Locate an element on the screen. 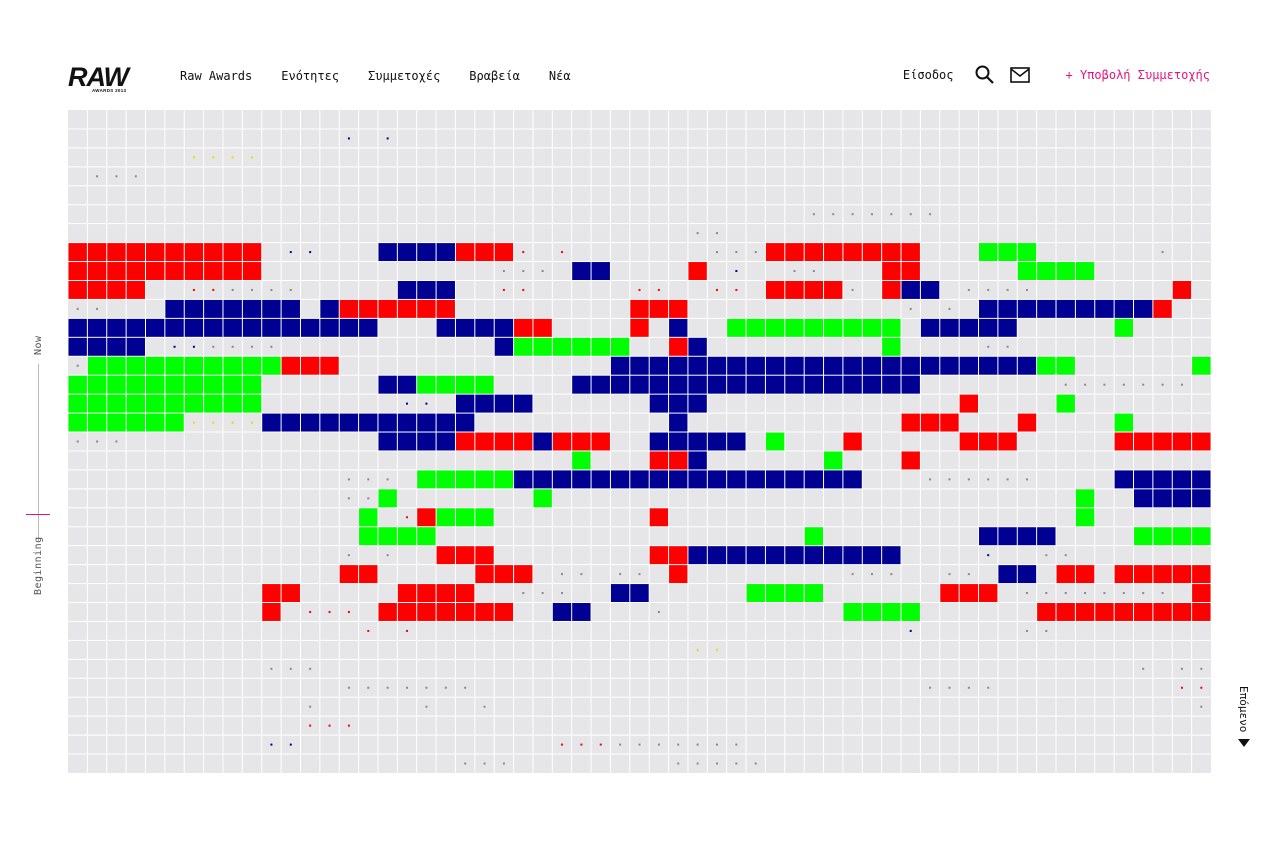 The height and width of the screenshot is (850, 1280). nav-item-raw-awards: Raw Awards is located at coordinates (216, 76).